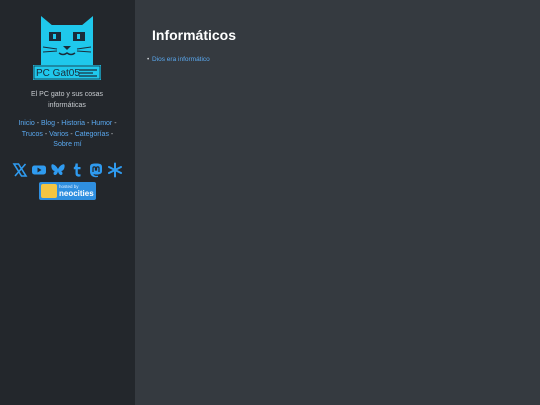 Image resolution: width=540 pixels, height=405 pixels. What do you see at coordinates (181, 59) in the screenshot?
I see `article-link: Dios era informático` at bounding box center [181, 59].